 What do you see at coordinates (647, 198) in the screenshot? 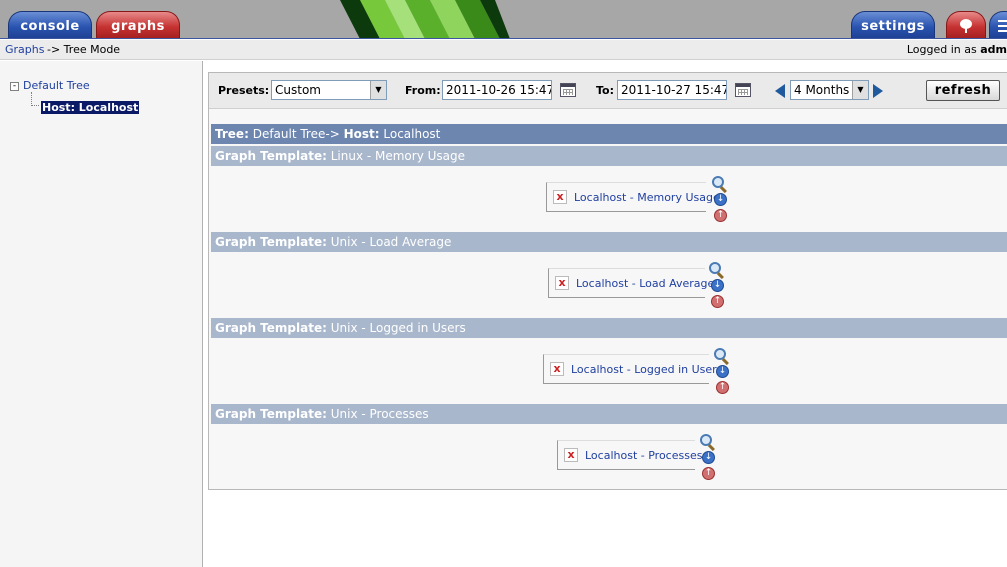
I see `graph-title-link: Localhost - Memory Usage` at bounding box center [647, 198].